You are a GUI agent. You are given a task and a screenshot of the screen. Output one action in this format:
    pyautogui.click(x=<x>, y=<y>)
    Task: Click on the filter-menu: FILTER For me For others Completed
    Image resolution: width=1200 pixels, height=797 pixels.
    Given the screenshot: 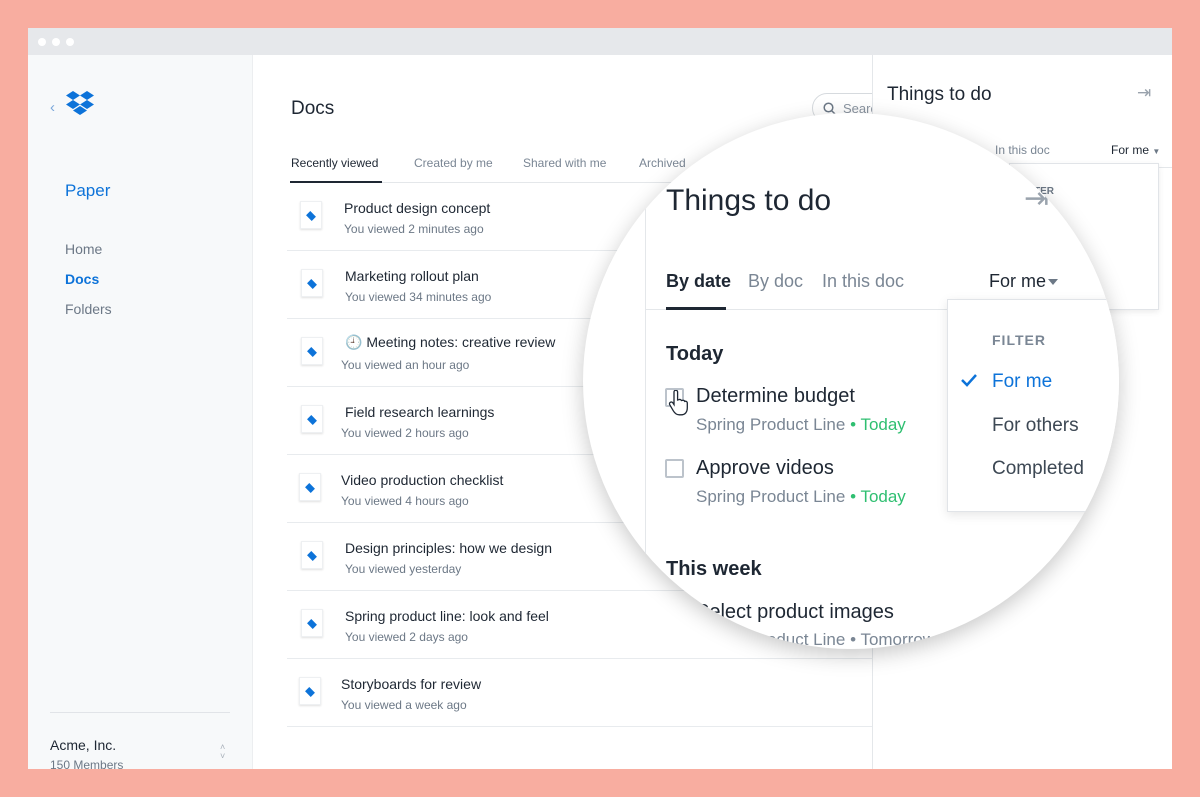 What is the action you would take?
    pyautogui.click(x=1033, y=405)
    